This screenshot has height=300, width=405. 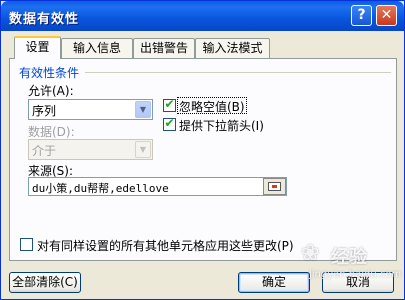 What do you see at coordinates (44, 111) in the screenshot?
I see `allow-value: 序列` at bounding box center [44, 111].